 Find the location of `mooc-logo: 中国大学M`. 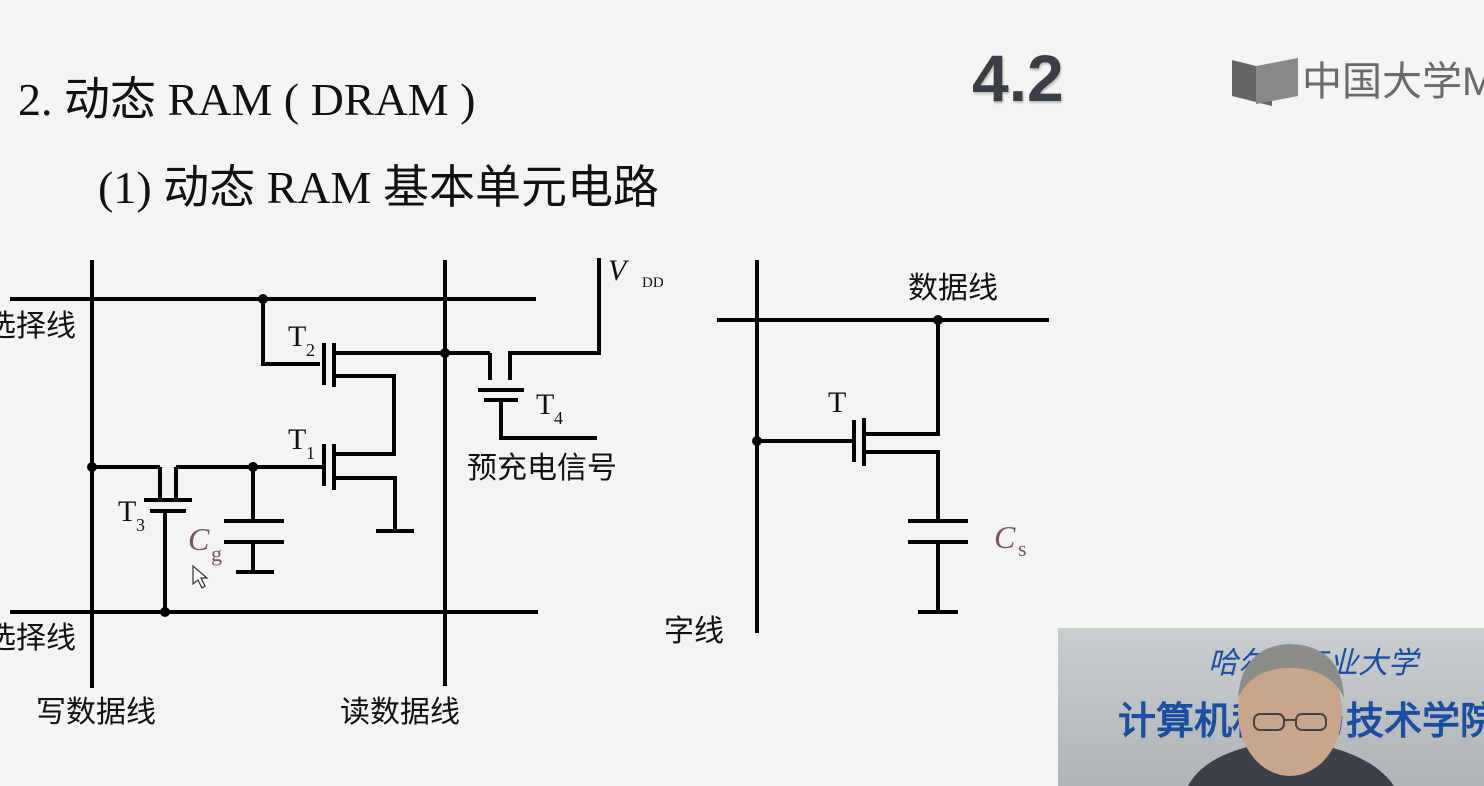

mooc-logo: 中国大学M is located at coordinates (1358, 80).